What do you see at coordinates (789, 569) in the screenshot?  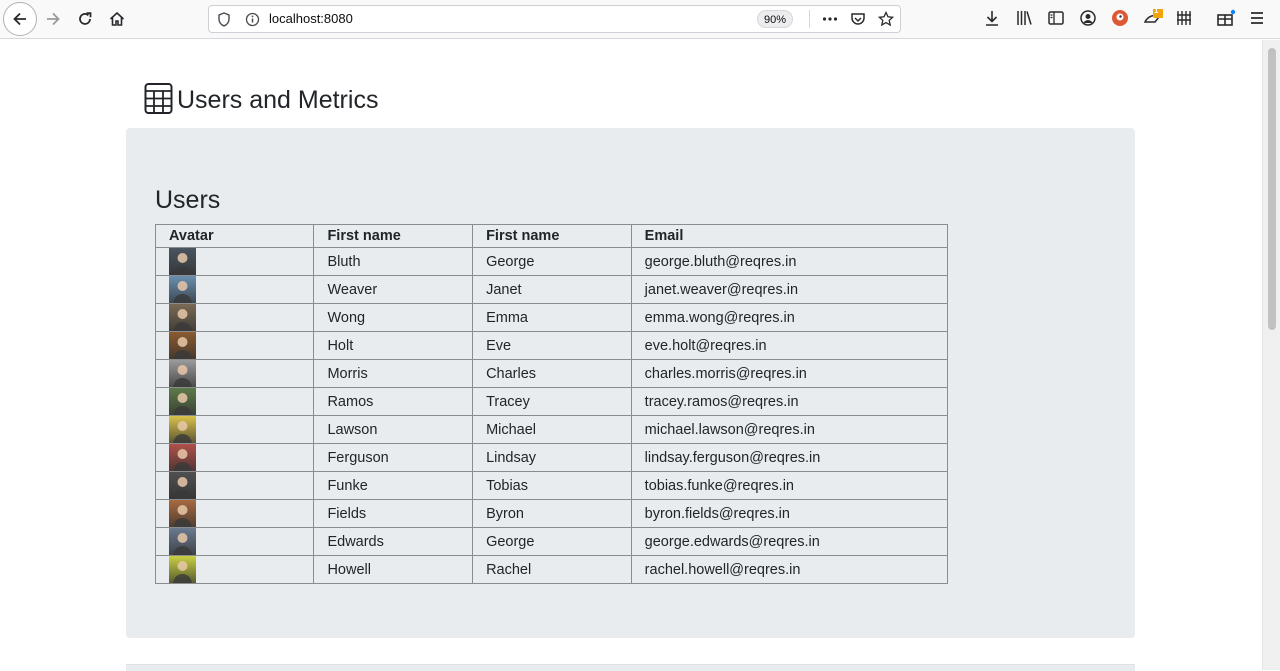 I see `email-cell: rachel.howell@reqres.in` at bounding box center [789, 569].